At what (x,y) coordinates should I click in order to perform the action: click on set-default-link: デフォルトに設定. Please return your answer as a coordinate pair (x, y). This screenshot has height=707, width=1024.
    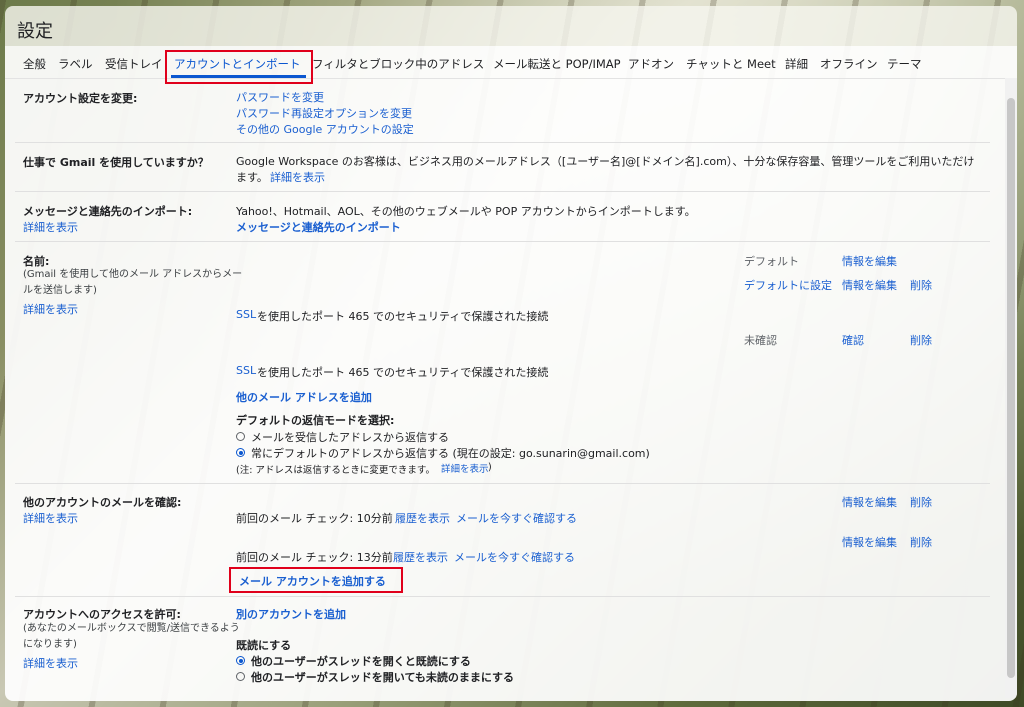
    Looking at the image, I should click on (788, 285).